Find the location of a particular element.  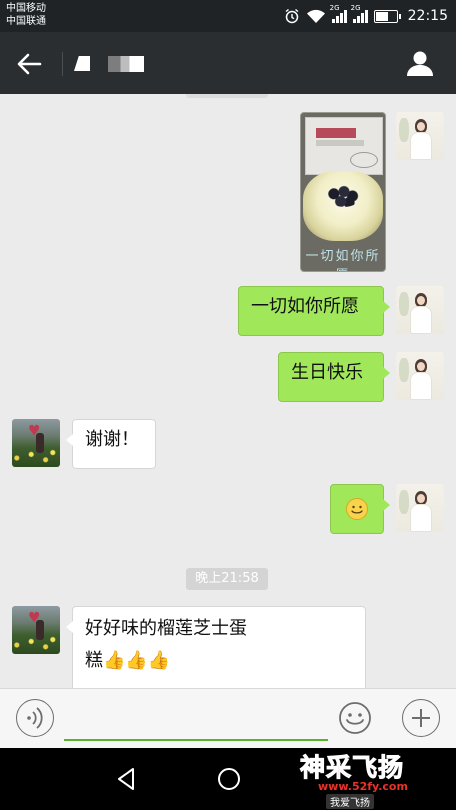

message-text: 生日快乐 is located at coordinates (327, 372).